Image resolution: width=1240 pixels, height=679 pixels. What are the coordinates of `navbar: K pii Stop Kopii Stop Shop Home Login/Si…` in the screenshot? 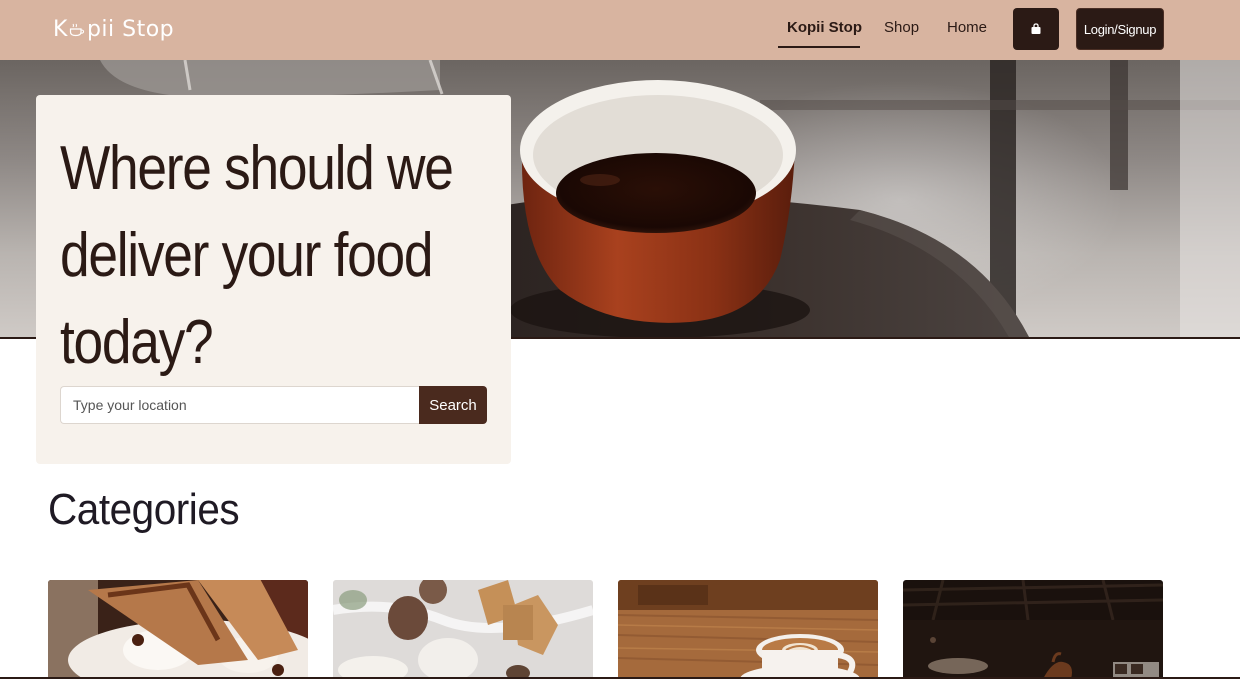 It's located at (620, 30).